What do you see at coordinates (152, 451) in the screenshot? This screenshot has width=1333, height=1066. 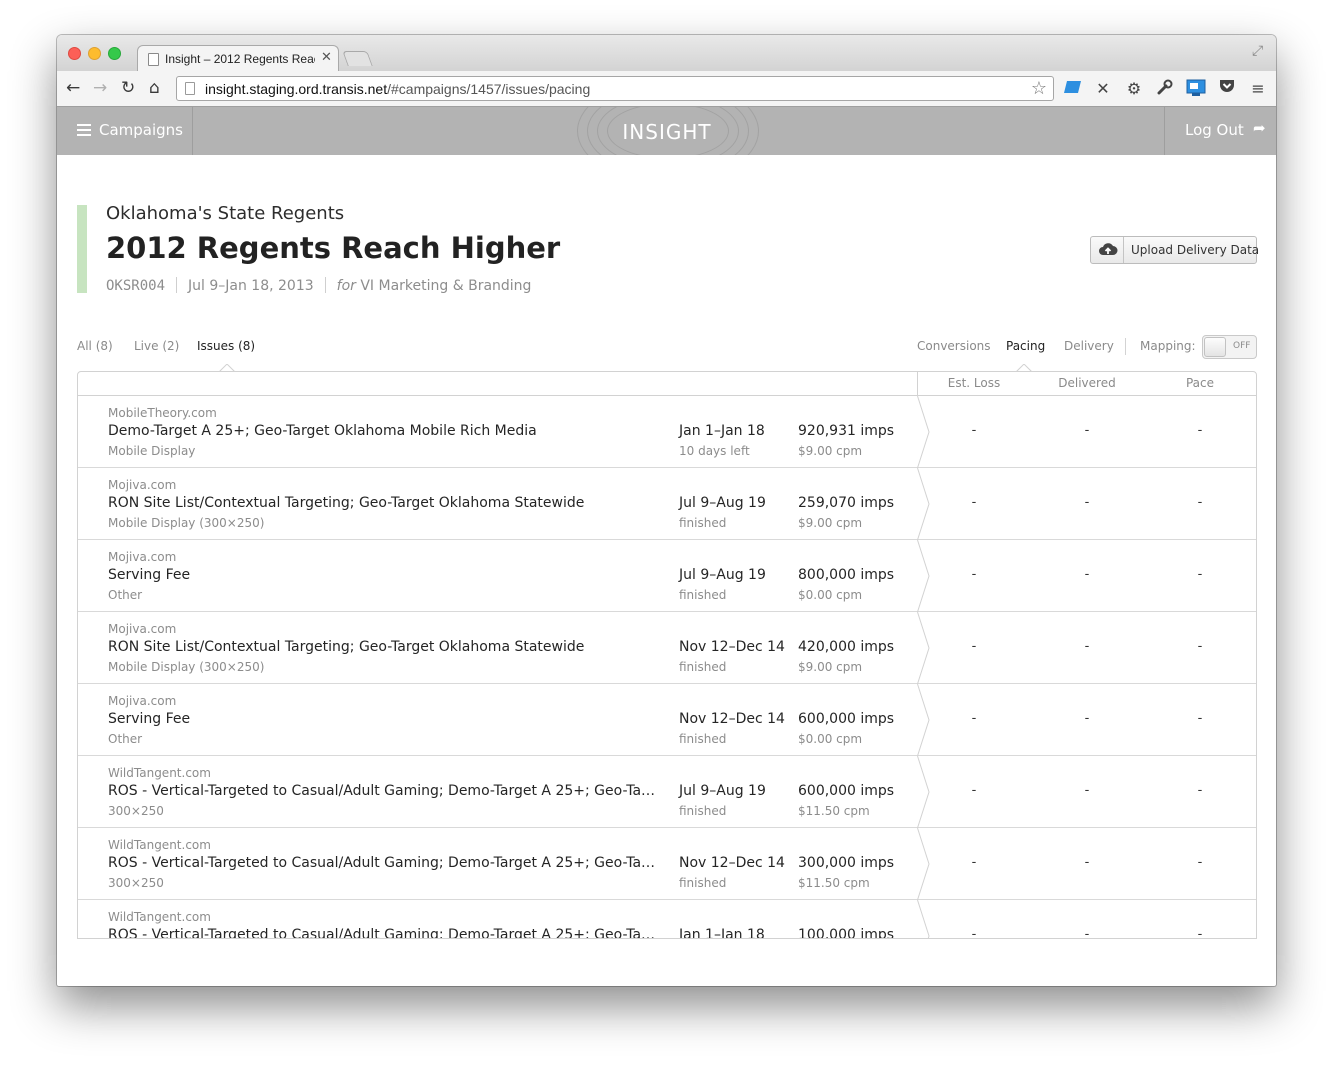 I see `ad-format: Mobile Display` at bounding box center [152, 451].